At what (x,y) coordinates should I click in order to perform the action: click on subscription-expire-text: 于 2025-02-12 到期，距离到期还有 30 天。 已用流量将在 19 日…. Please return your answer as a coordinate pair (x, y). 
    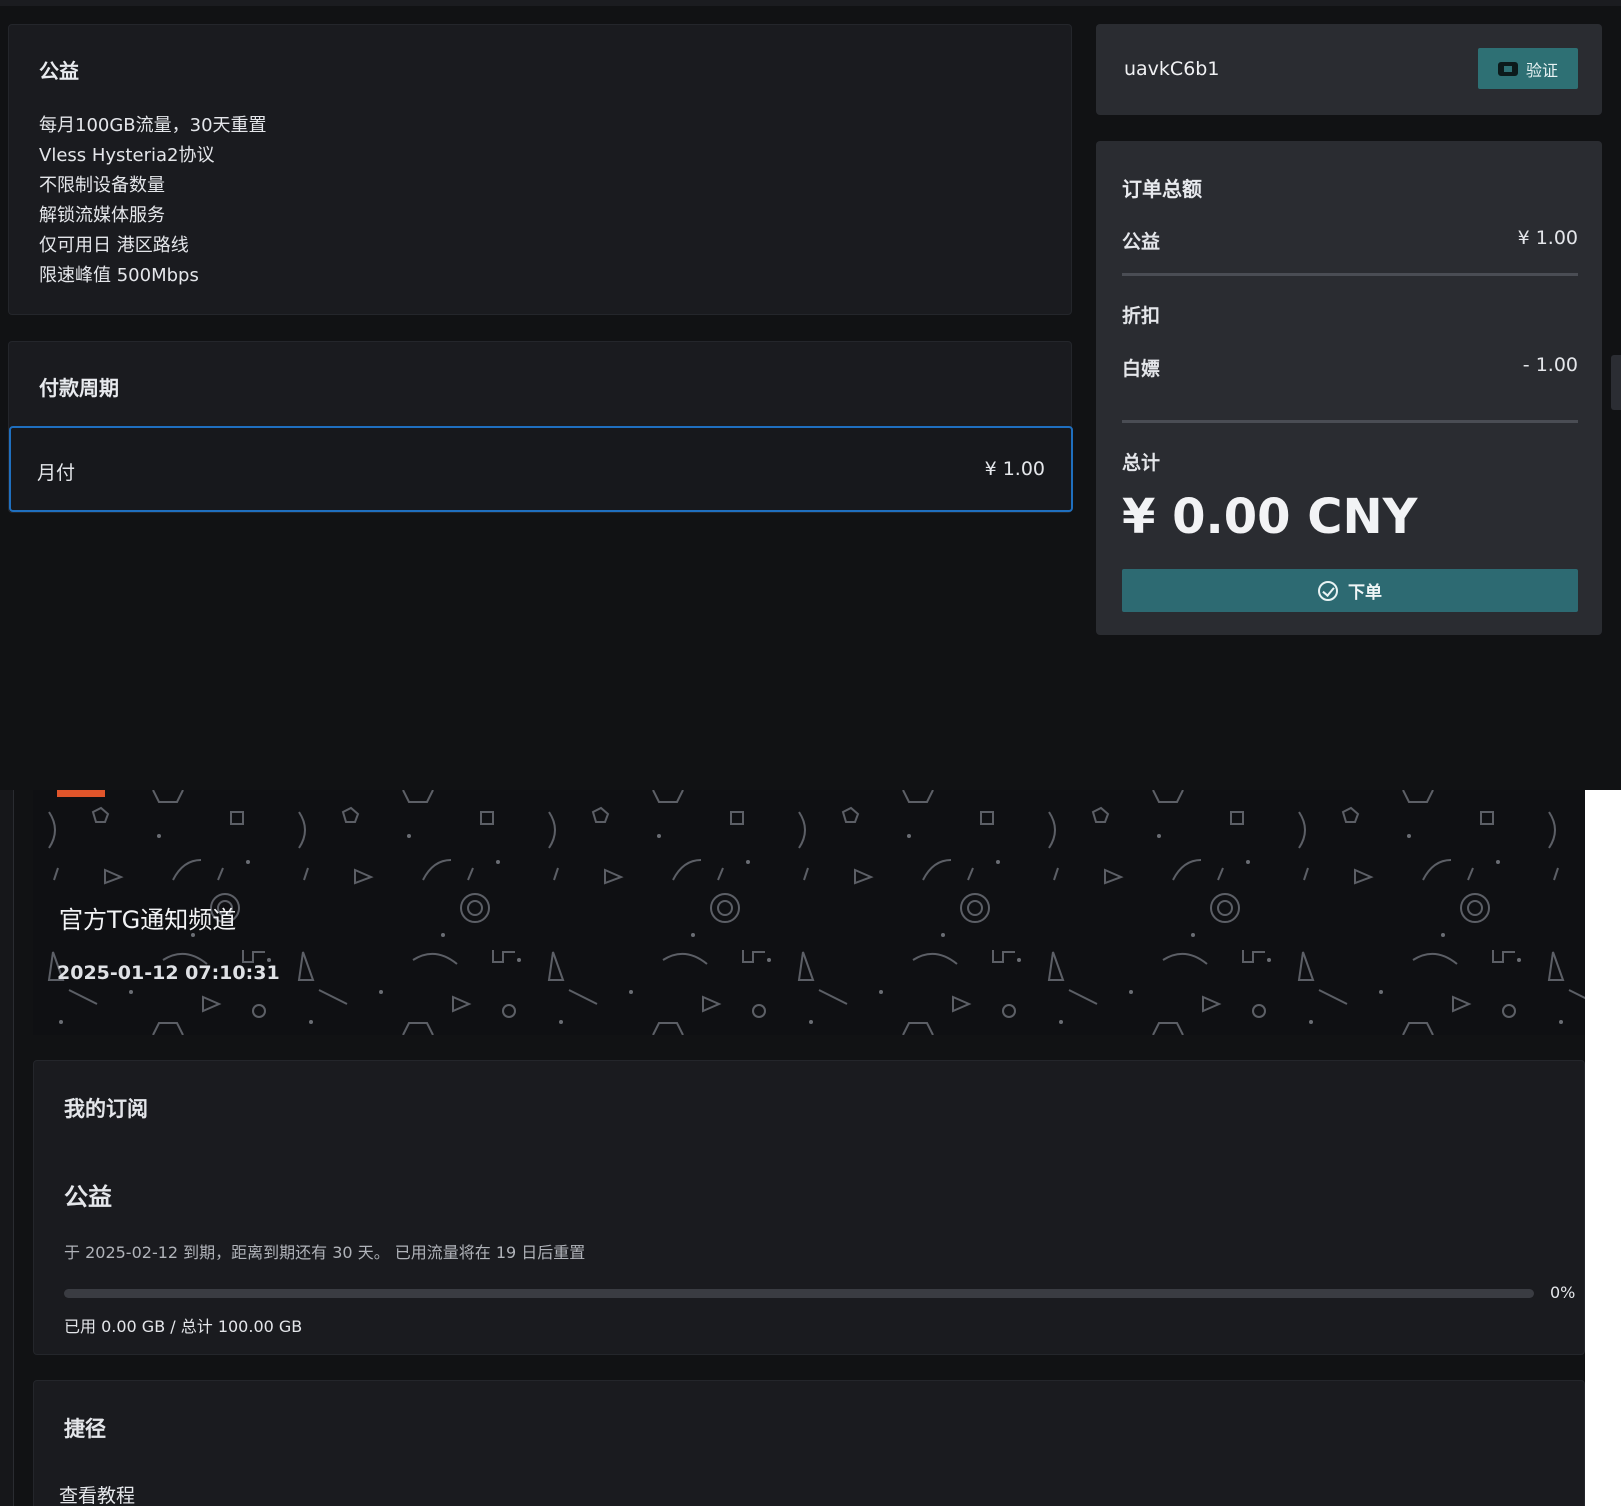
    Looking at the image, I should click on (325, 1252).